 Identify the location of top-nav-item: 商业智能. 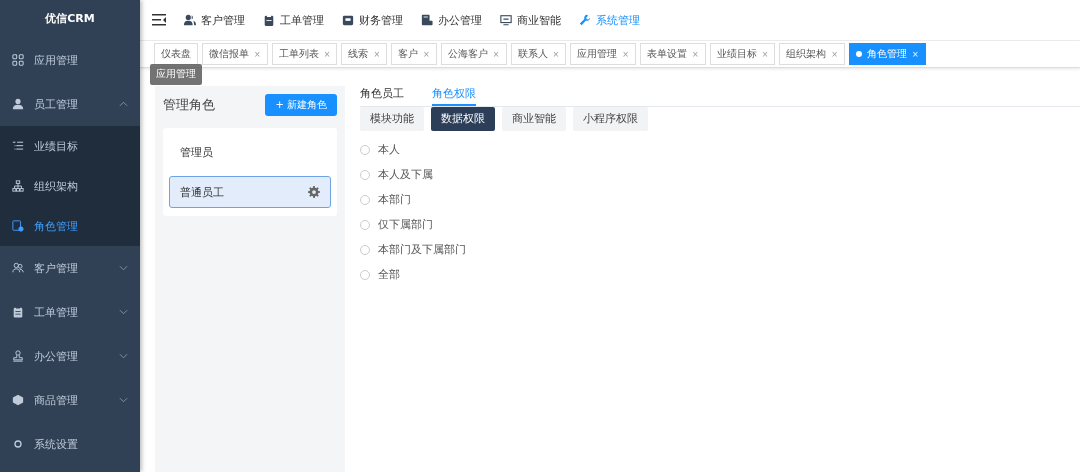
(530, 20).